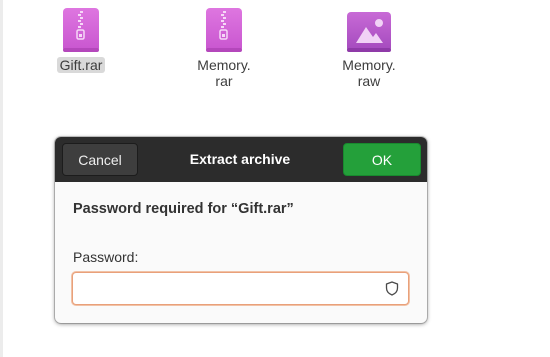 This screenshot has height=357, width=550. I want to click on password-prompt: Password required for “Gift.rar”, so click(183, 209).